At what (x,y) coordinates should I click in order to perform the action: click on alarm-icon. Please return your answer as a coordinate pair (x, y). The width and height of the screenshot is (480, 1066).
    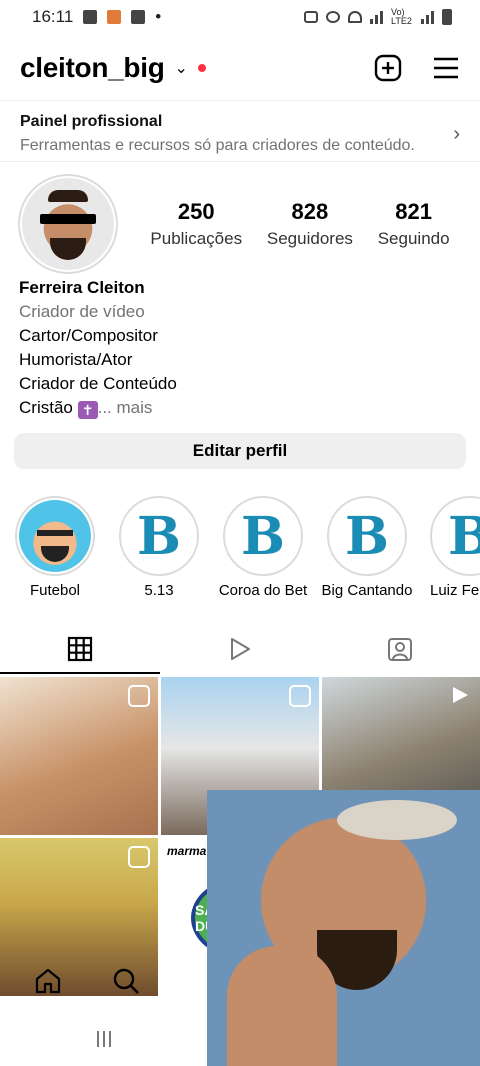
    Looking at the image, I should click on (333, 17).